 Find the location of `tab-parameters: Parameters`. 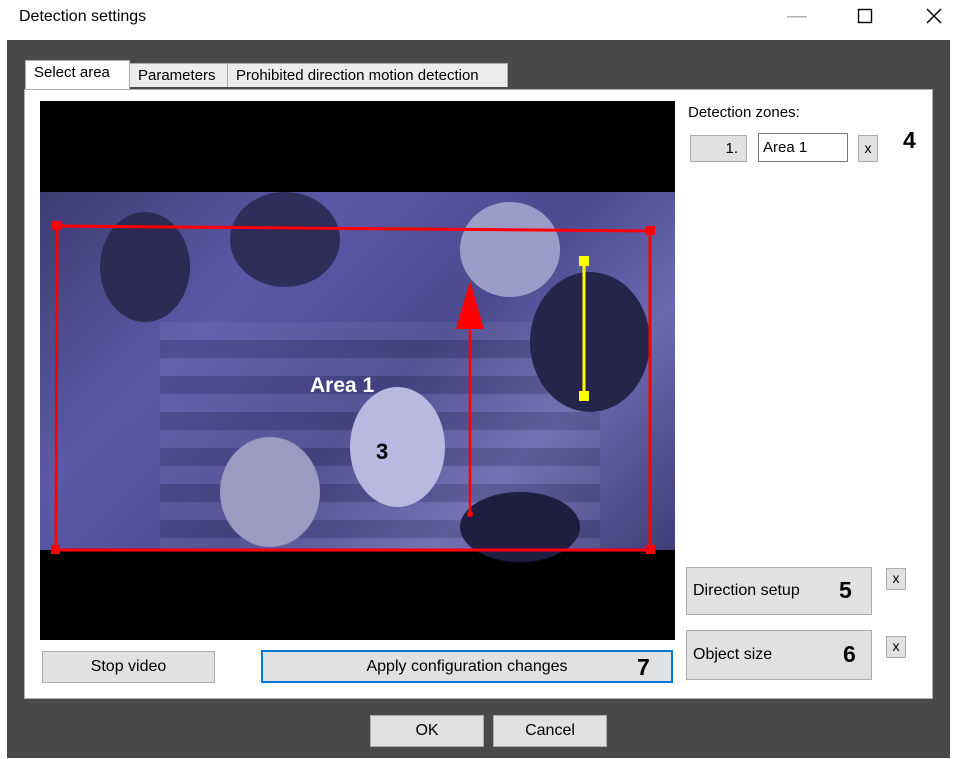

tab-parameters: Parameters is located at coordinates (178, 75).